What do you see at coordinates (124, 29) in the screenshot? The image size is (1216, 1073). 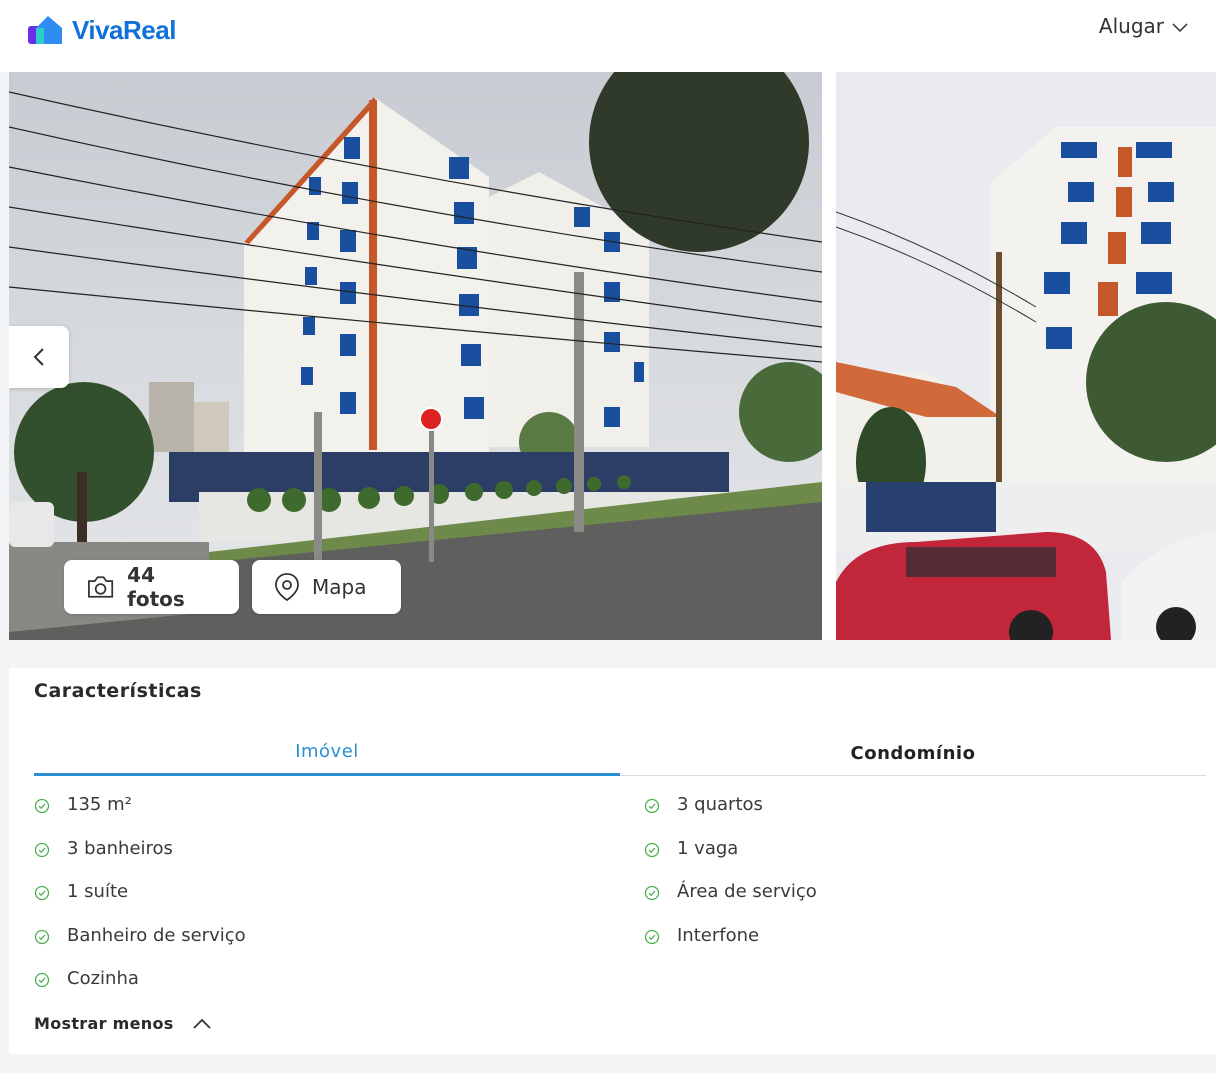 I see `brand-name: VivaReal` at bounding box center [124, 29].